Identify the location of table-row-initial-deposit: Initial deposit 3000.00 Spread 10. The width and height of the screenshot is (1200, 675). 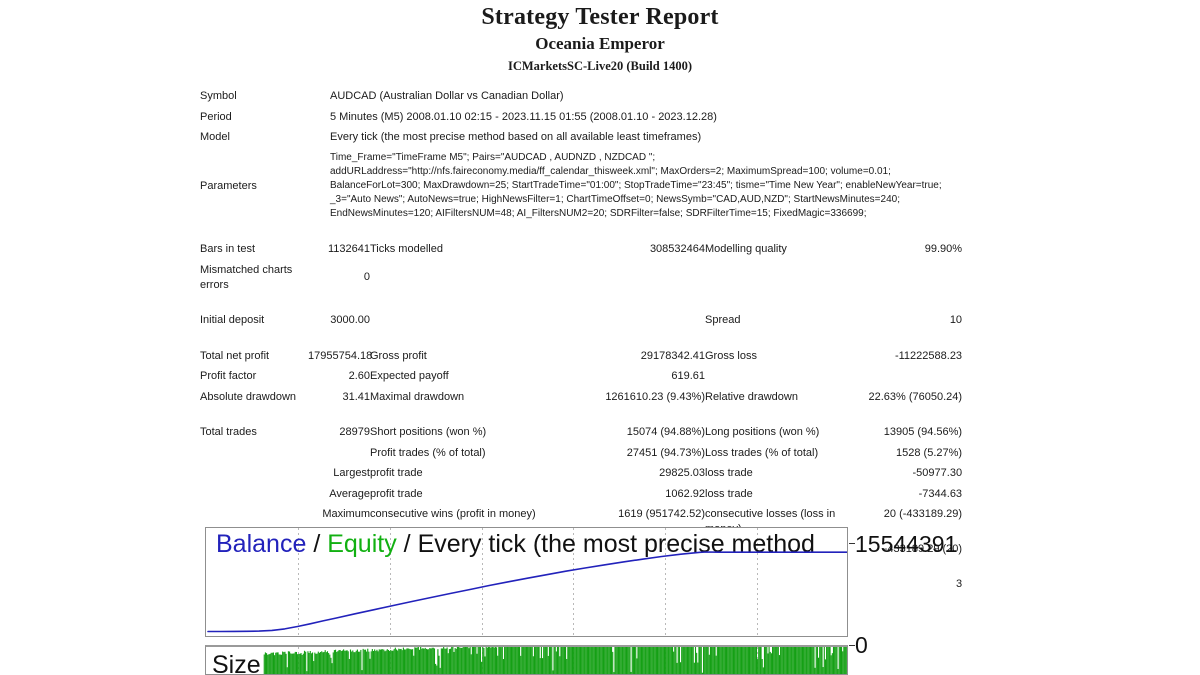
(581, 320).